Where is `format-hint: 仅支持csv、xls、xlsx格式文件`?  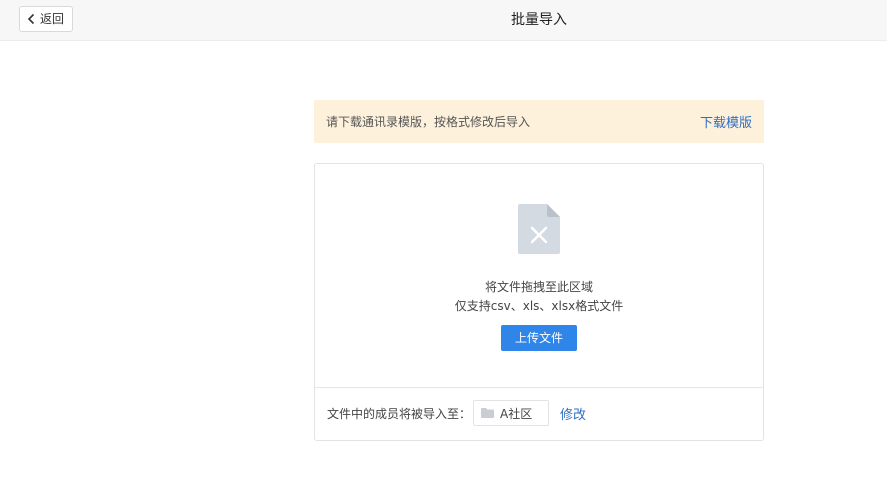 format-hint: 仅支持csv、xls、xlsx格式文件 is located at coordinates (539, 306).